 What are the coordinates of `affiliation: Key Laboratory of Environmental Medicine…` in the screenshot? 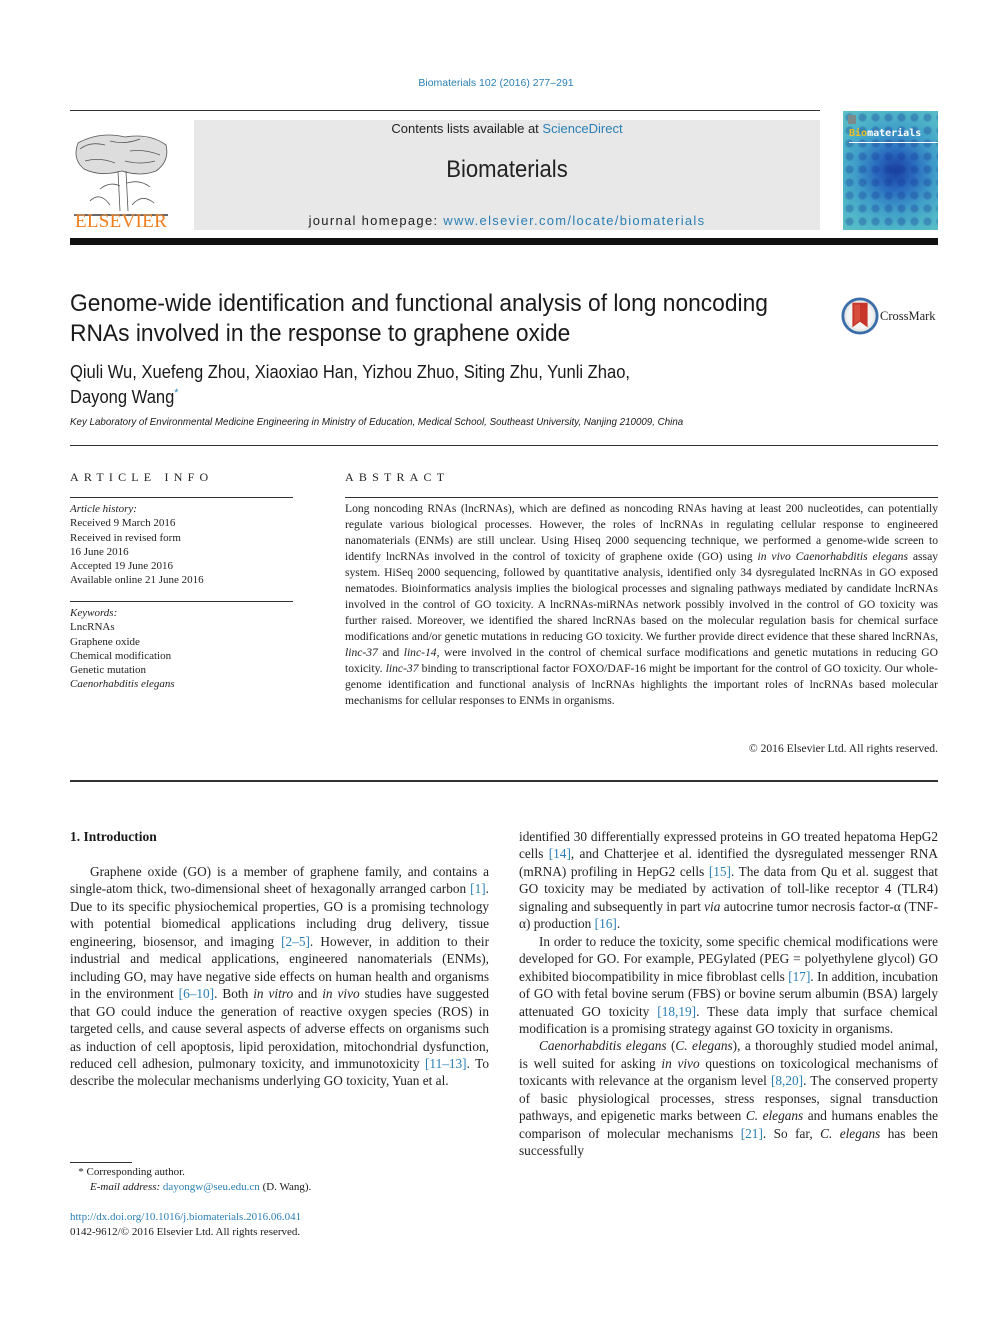 It's located at (377, 422).